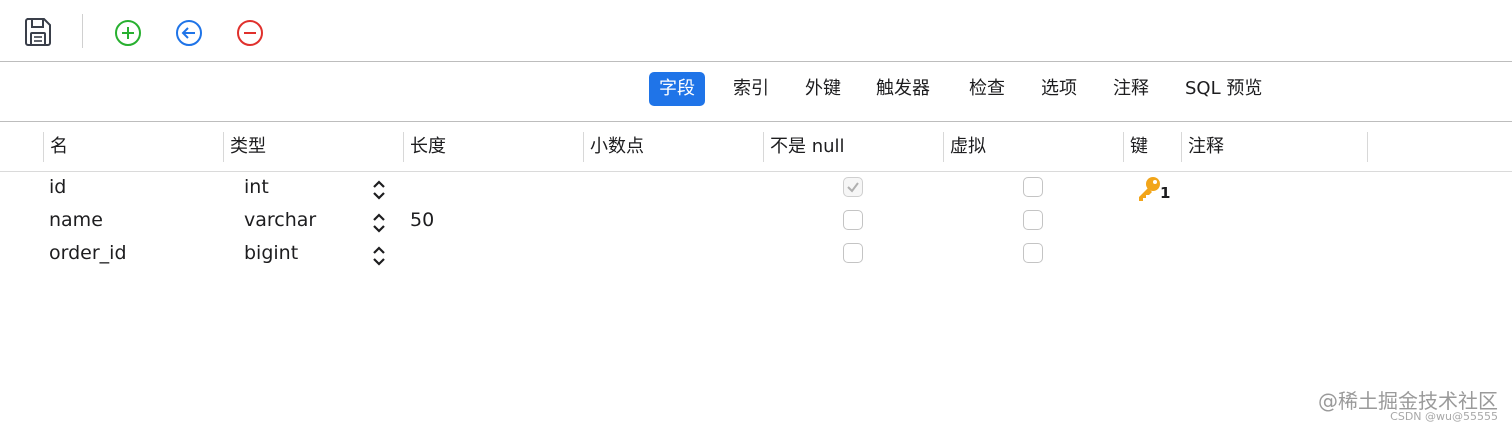  Describe the element at coordinates (280, 221) in the screenshot. I see `field-type-cell: varchar` at that location.